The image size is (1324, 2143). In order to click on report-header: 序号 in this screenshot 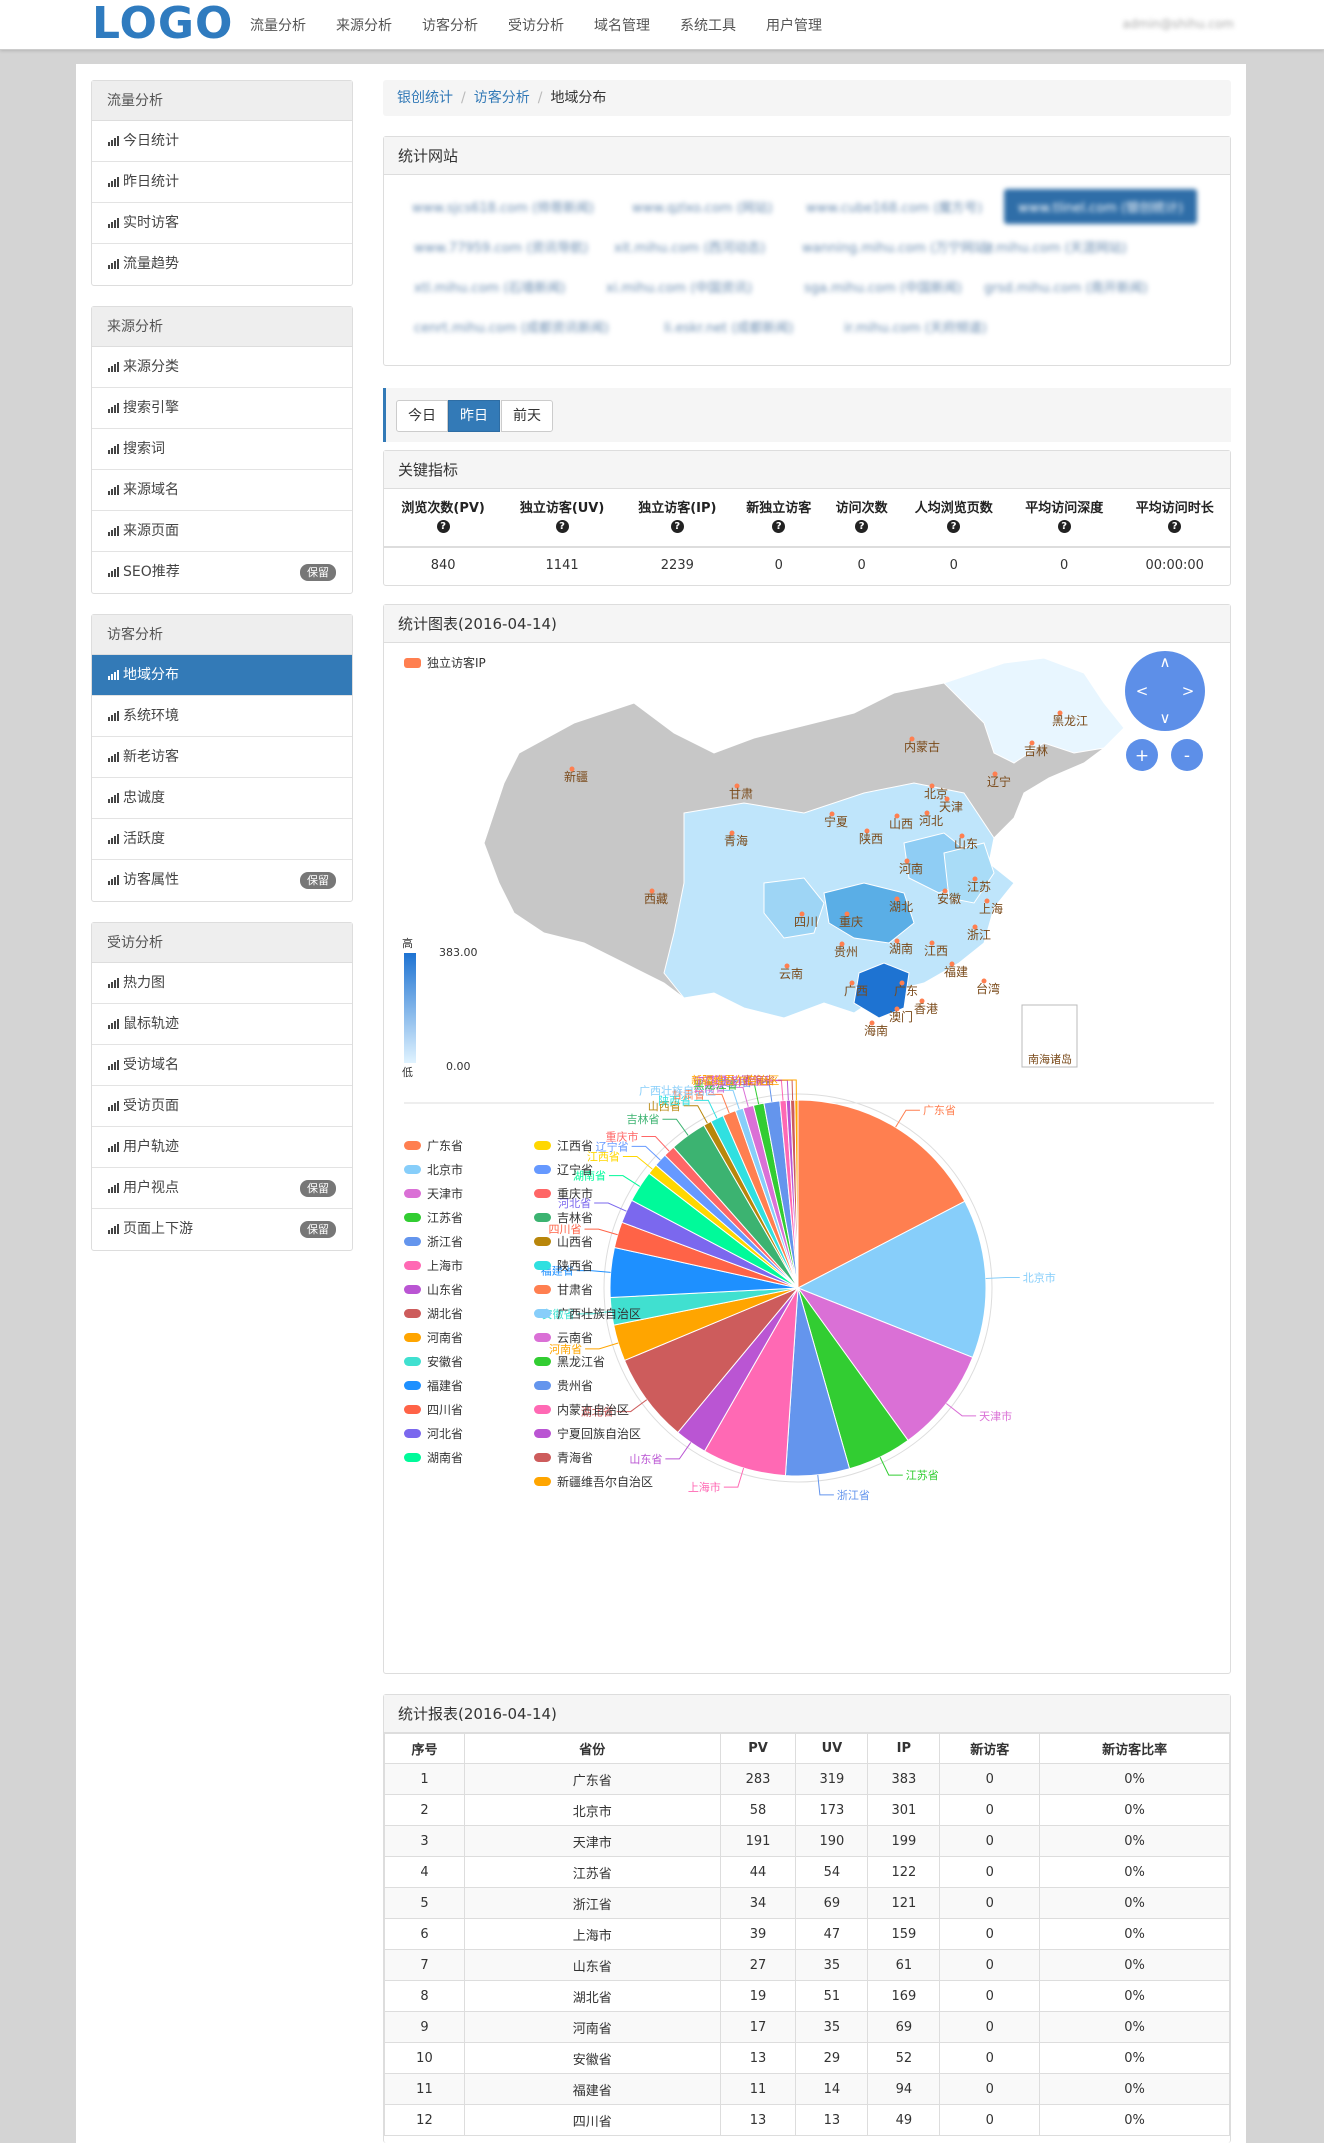, I will do `click(424, 1748)`.